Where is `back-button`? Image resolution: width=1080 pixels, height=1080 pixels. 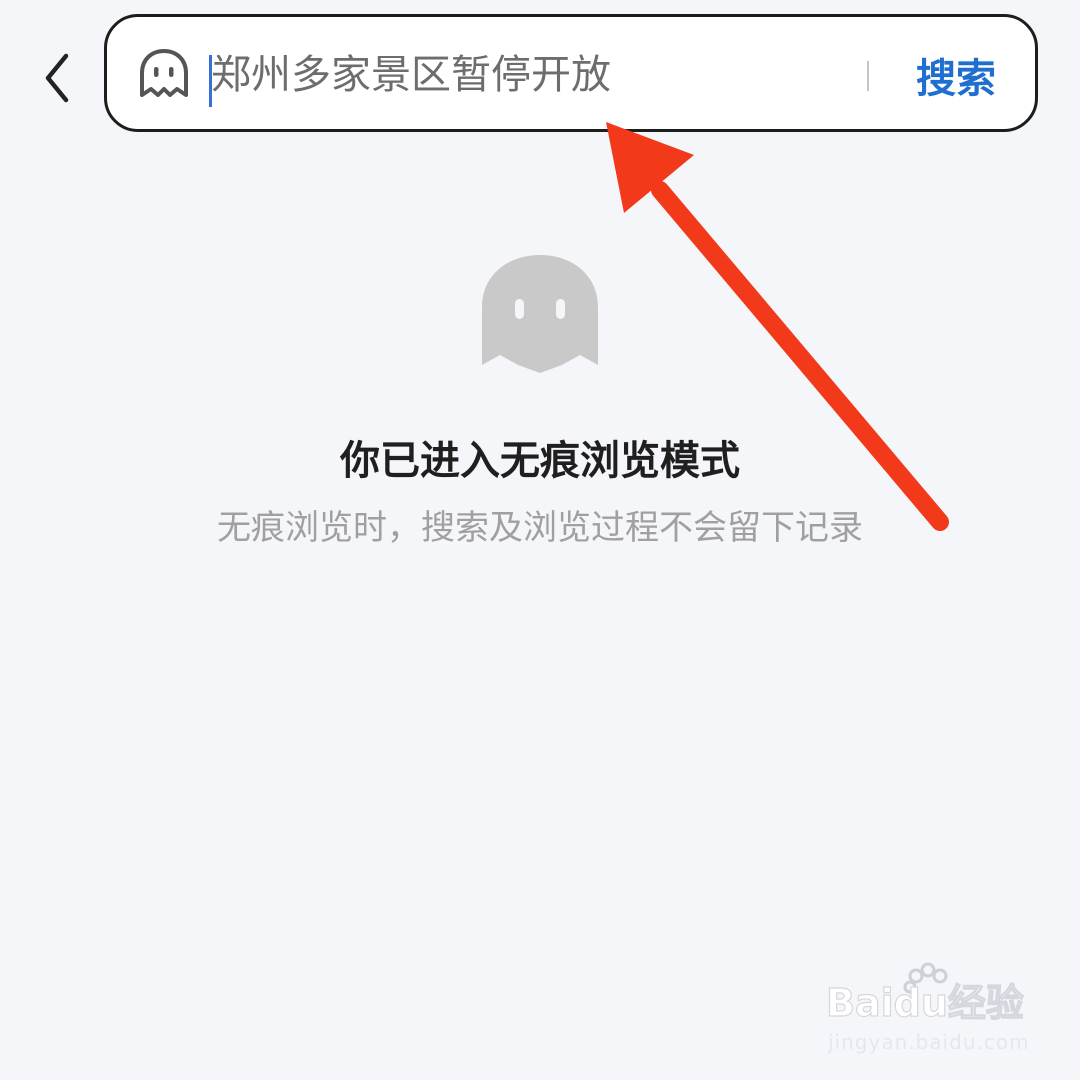 back-button is located at coordinates (56, 78).